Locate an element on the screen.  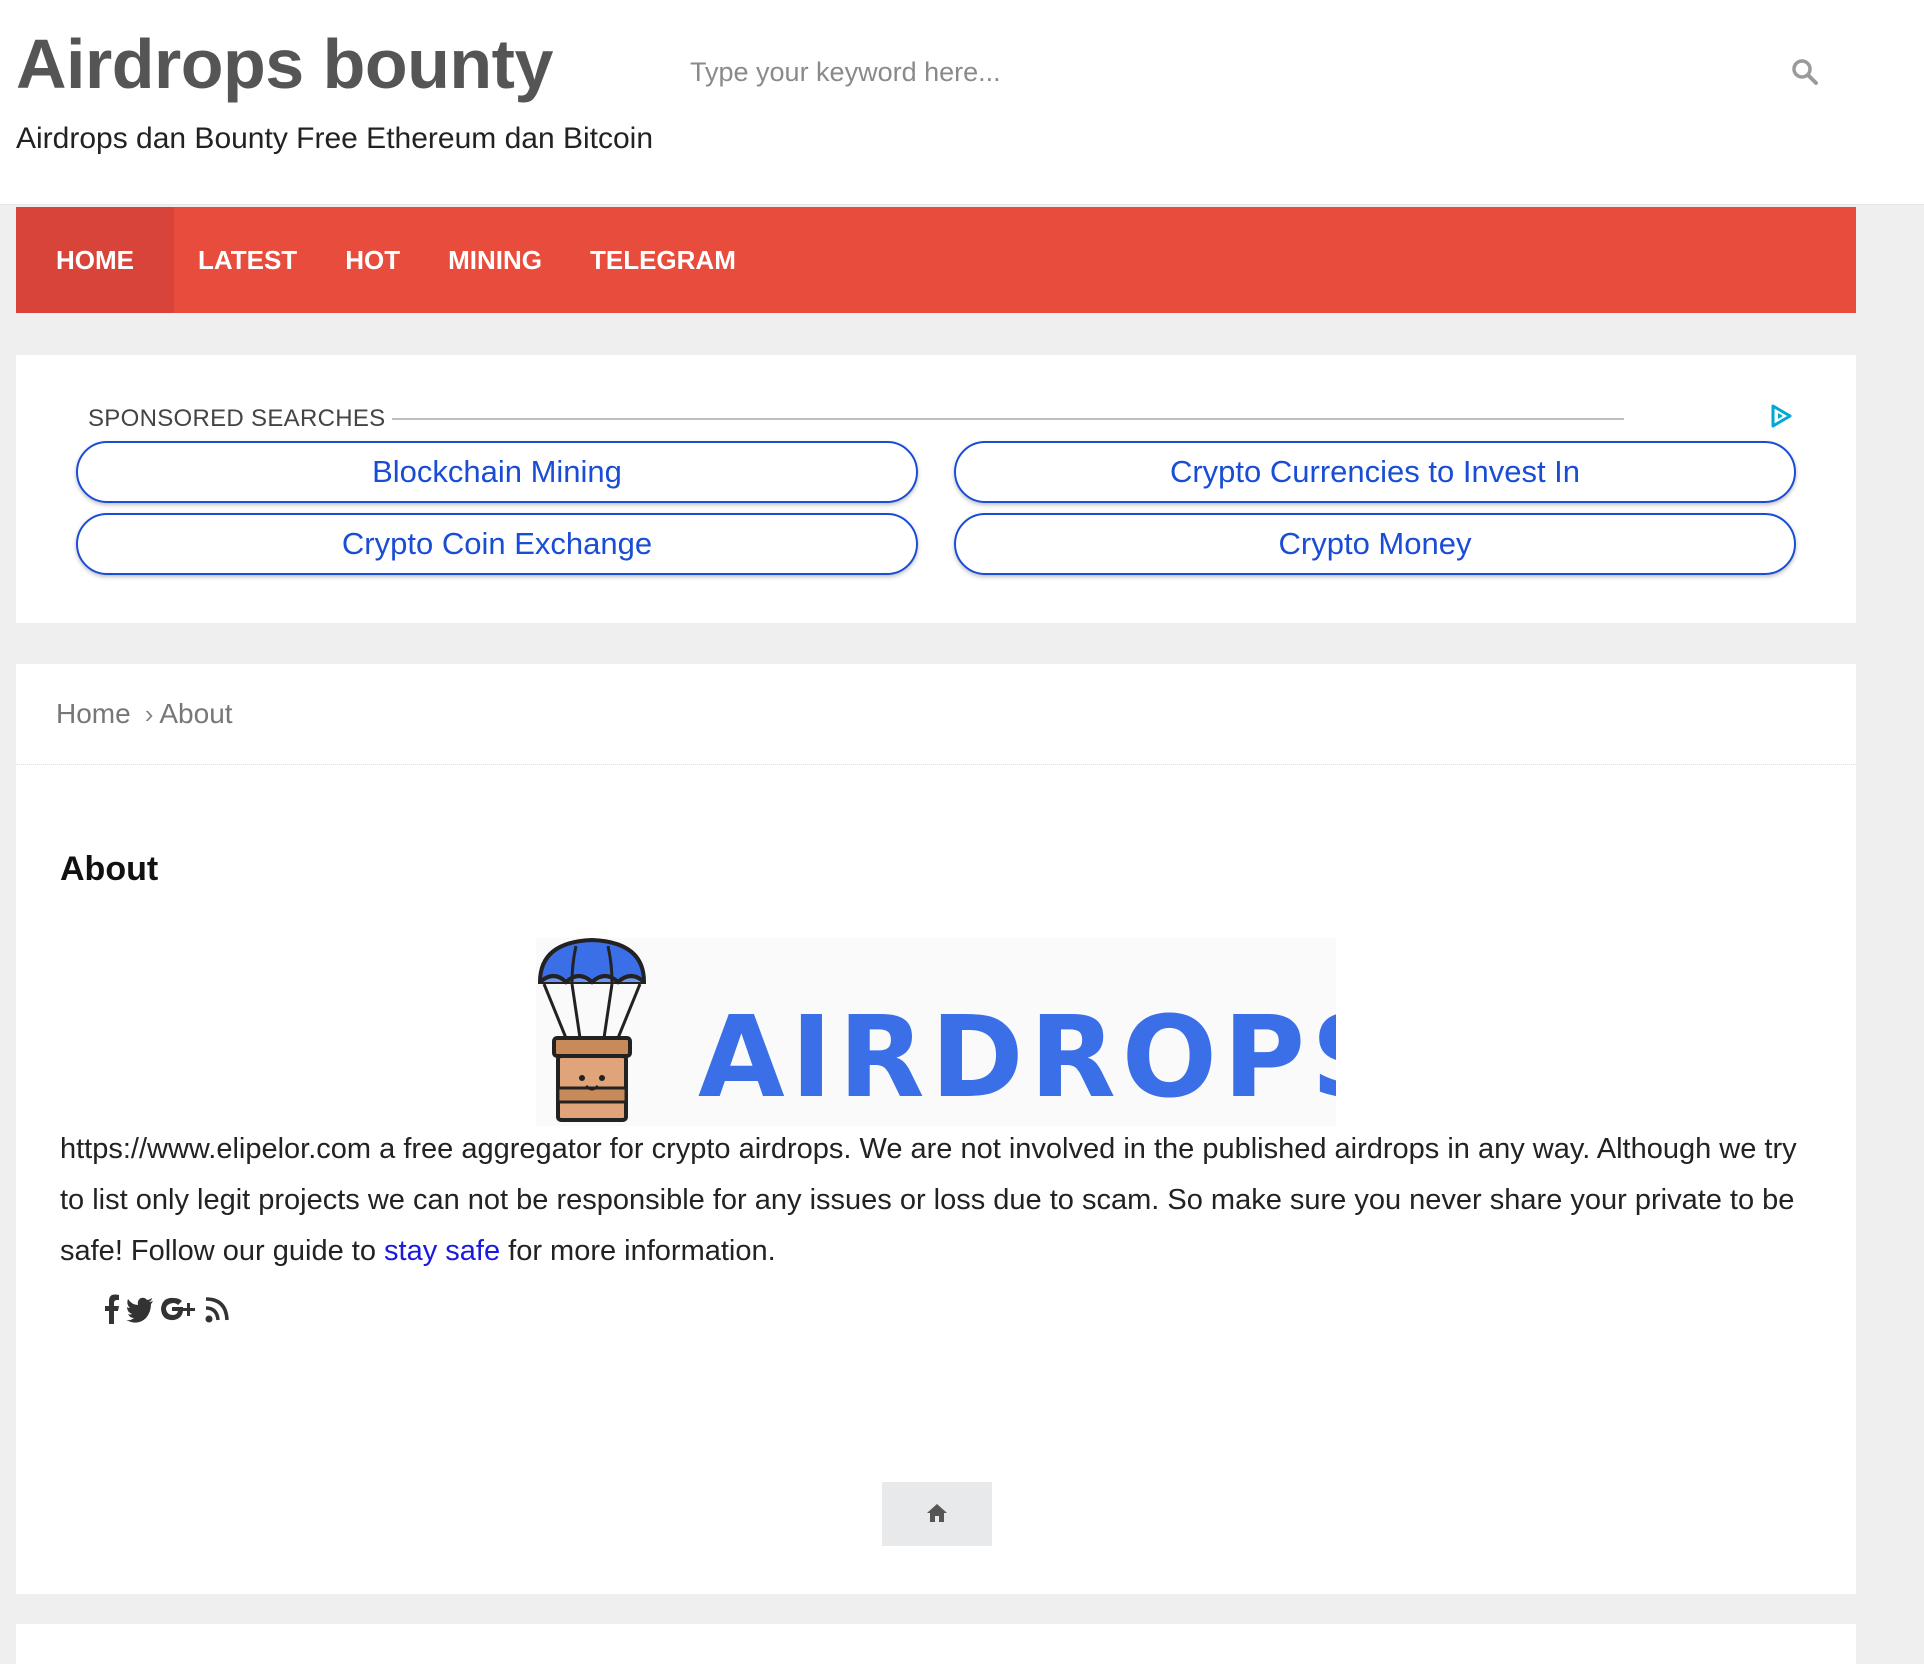
home-button is located at coordinates (937, 1514).